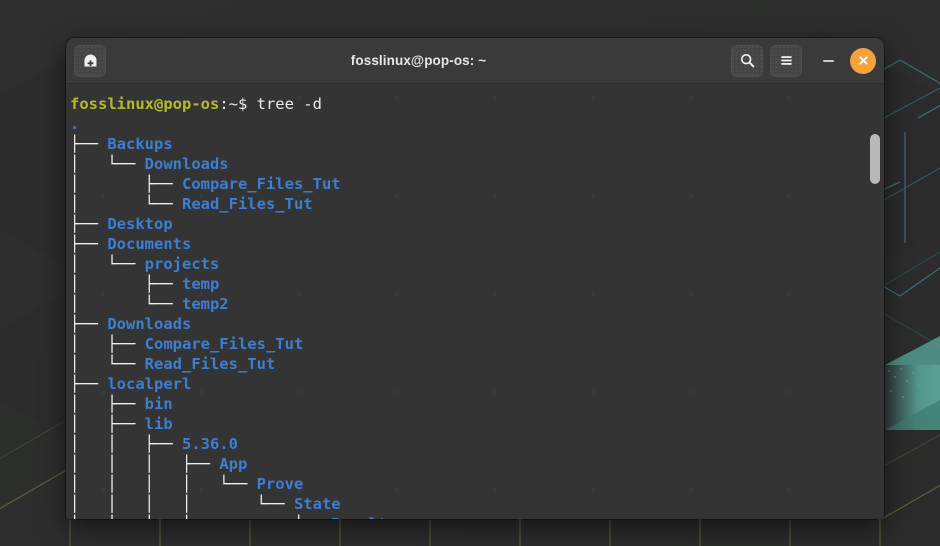 The height and width of the screenshot is (546, 940). Describe the element at coordinates (145, 284) in the screenshot. I see `tree-line: │ ├── temp` at that location.